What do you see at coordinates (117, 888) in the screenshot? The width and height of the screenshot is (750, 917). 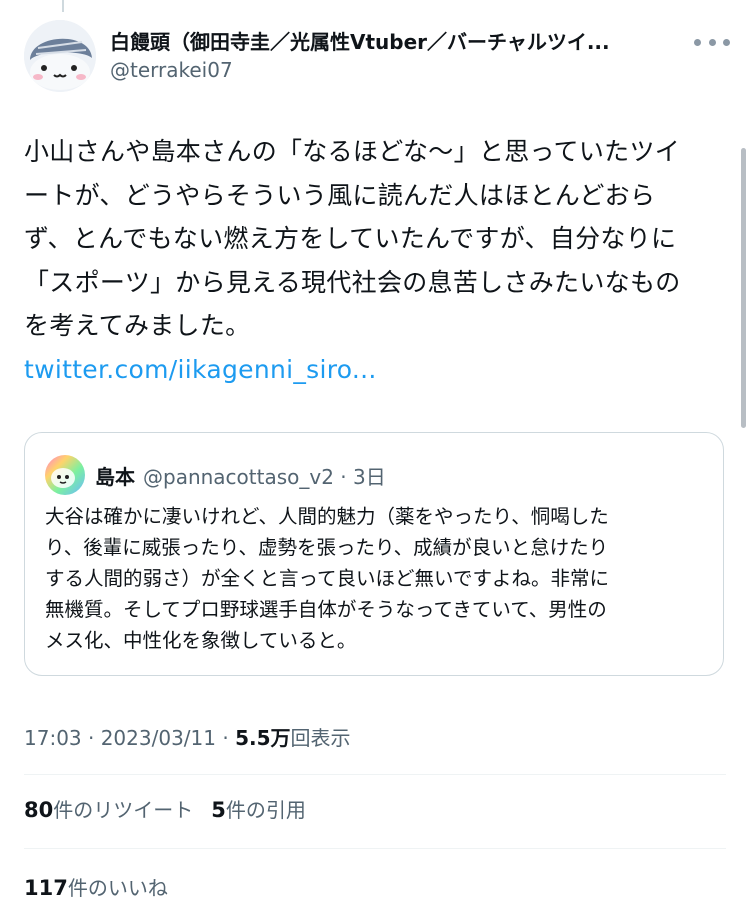 I see `likes-label: 件のいいね` at bounding box center [117, 888].